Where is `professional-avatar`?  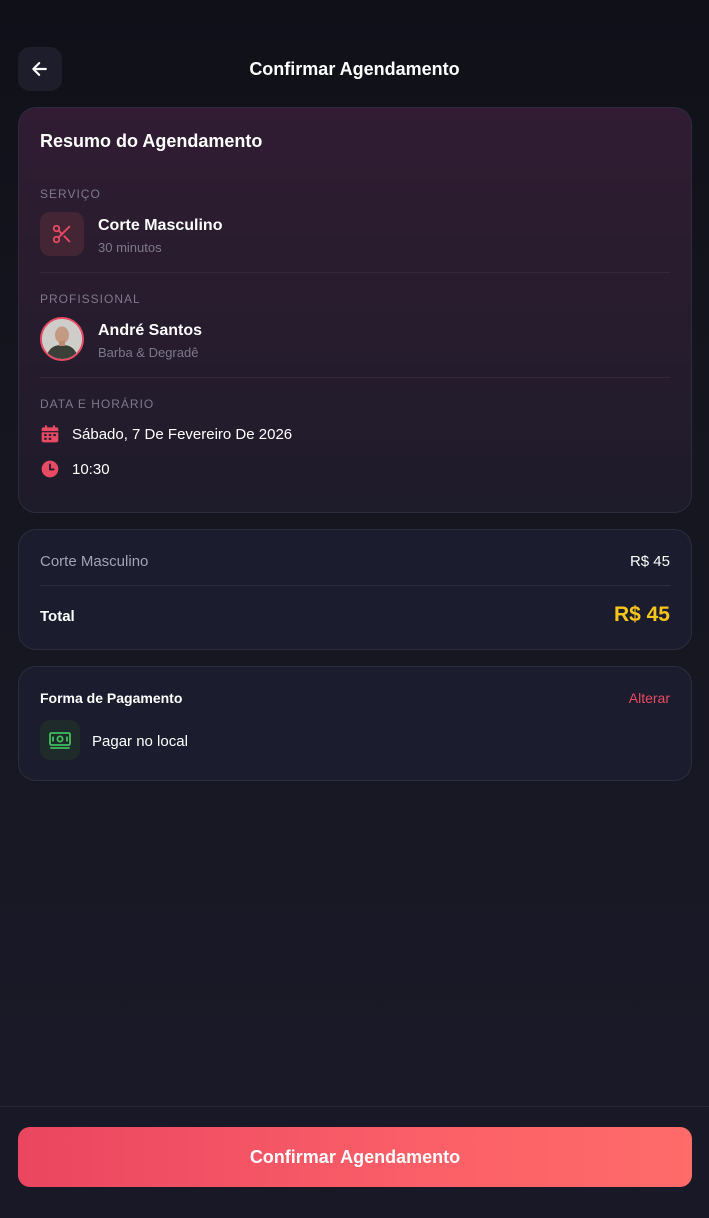
professional-avatar is located at coordinates (62, 339).